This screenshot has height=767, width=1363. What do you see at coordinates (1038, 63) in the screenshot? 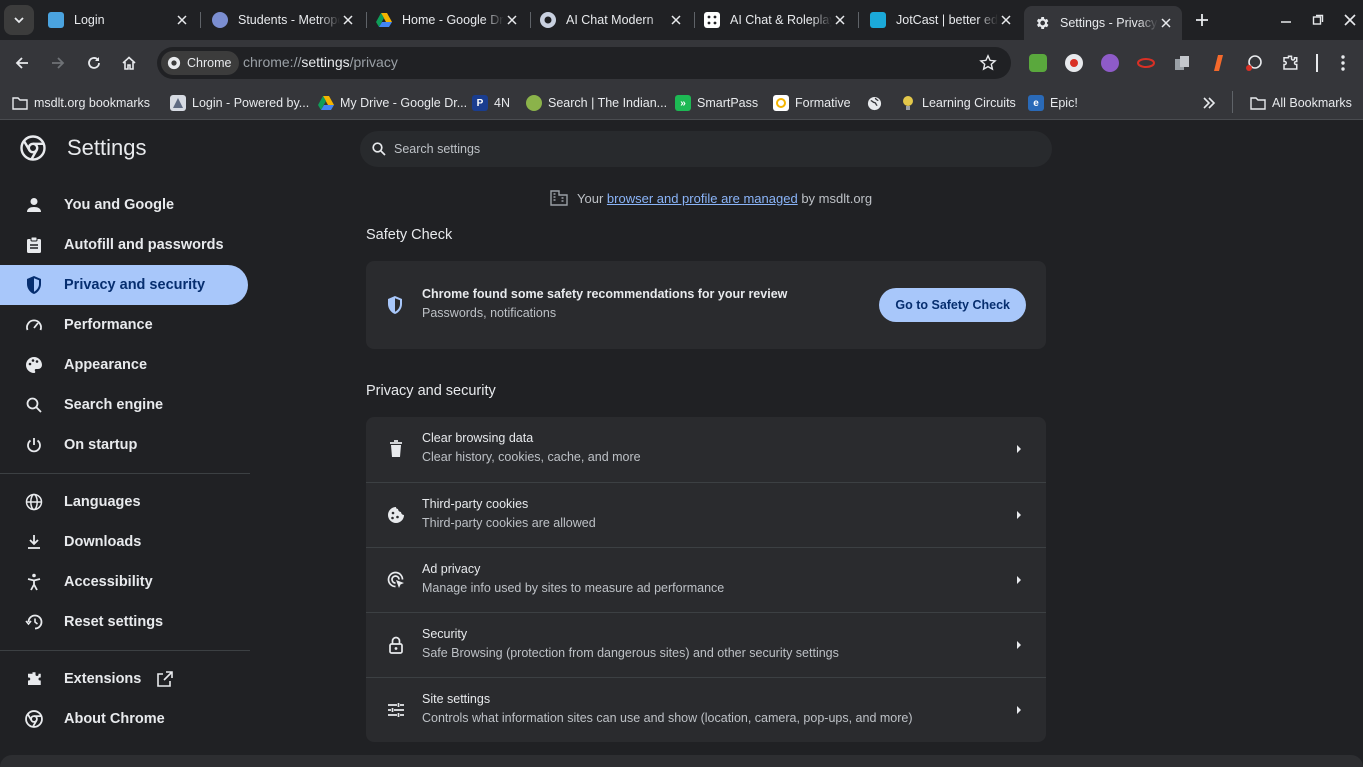
I see `extension-green-icon` at bounding box center [1038, 63].